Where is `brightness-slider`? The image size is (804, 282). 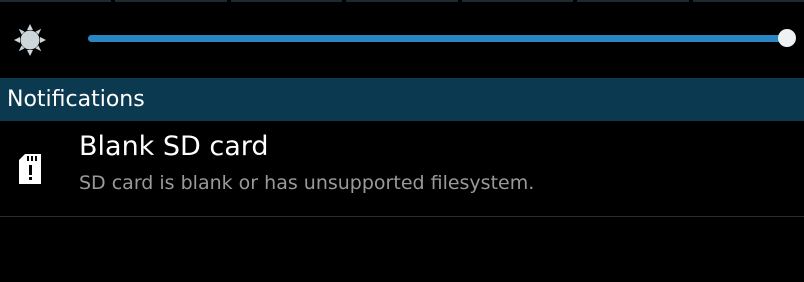 brightness-slider is located at coordinates (442, 38).